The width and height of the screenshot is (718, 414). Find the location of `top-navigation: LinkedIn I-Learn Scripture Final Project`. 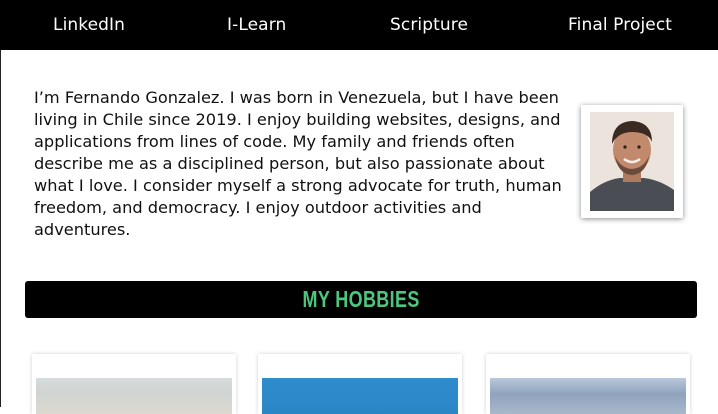

top-navigation: LinkedIn I-Learn Scripture Final Project is located at coordinates (359, 25).